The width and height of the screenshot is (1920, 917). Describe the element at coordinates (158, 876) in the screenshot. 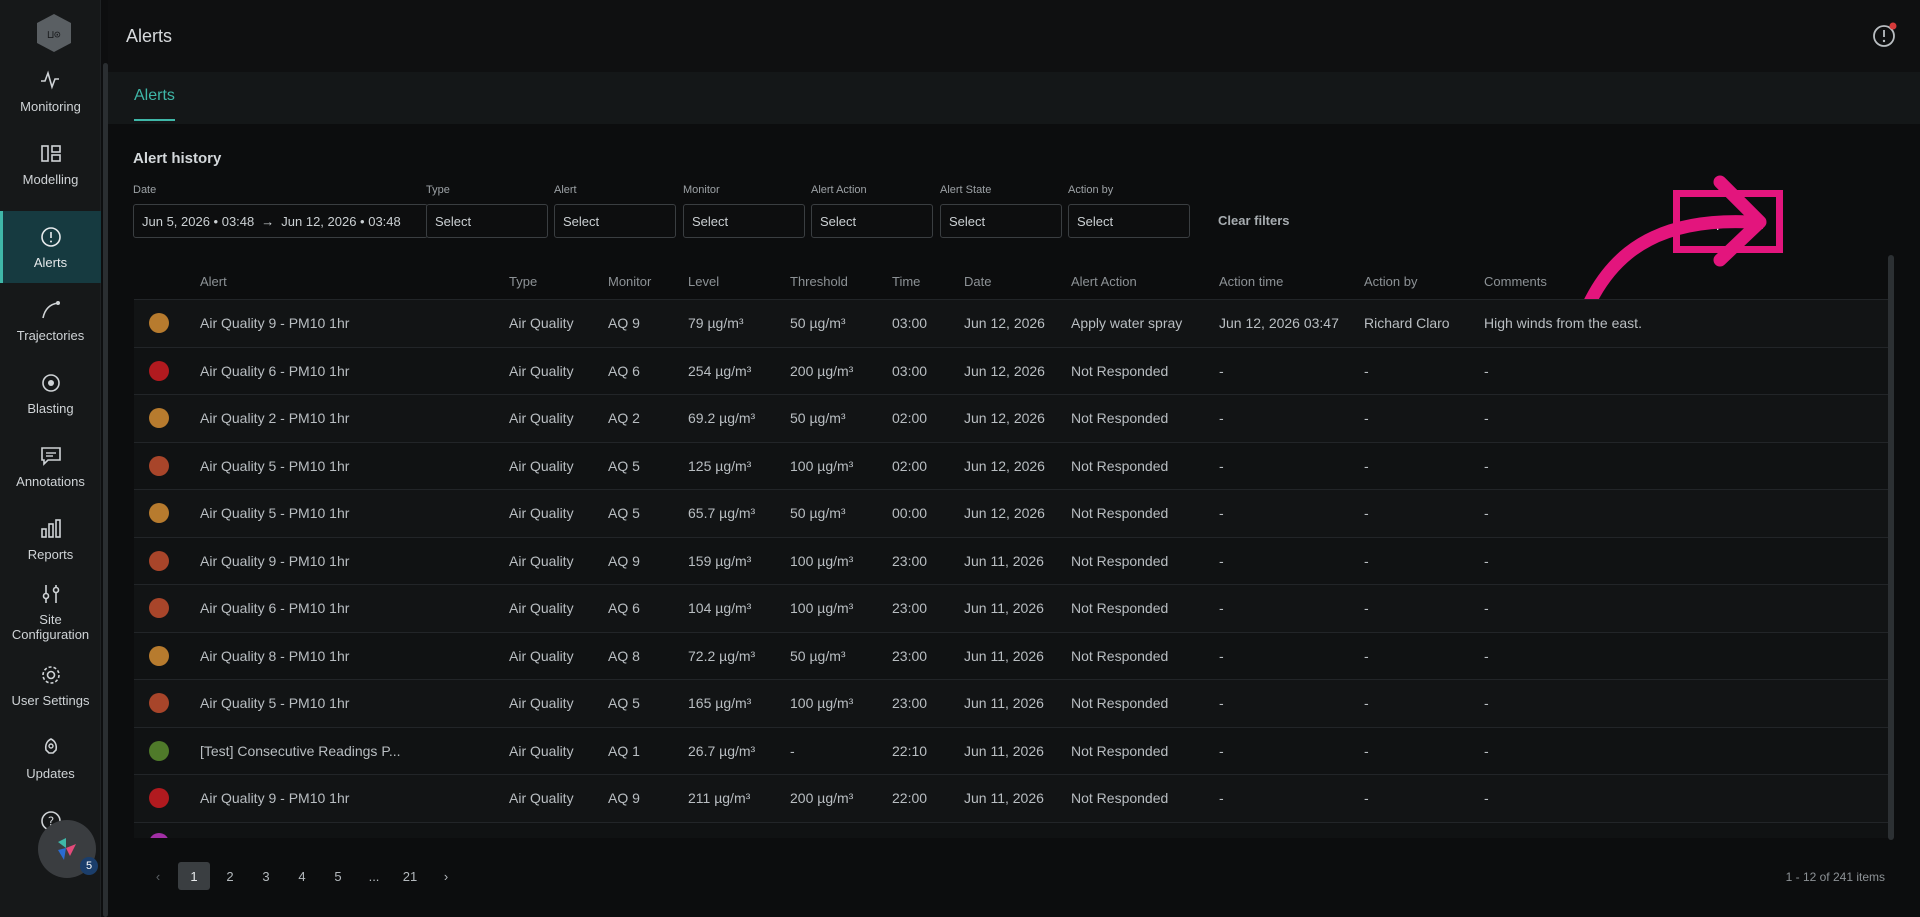

I see `prev-page-button: ‹` at that location.